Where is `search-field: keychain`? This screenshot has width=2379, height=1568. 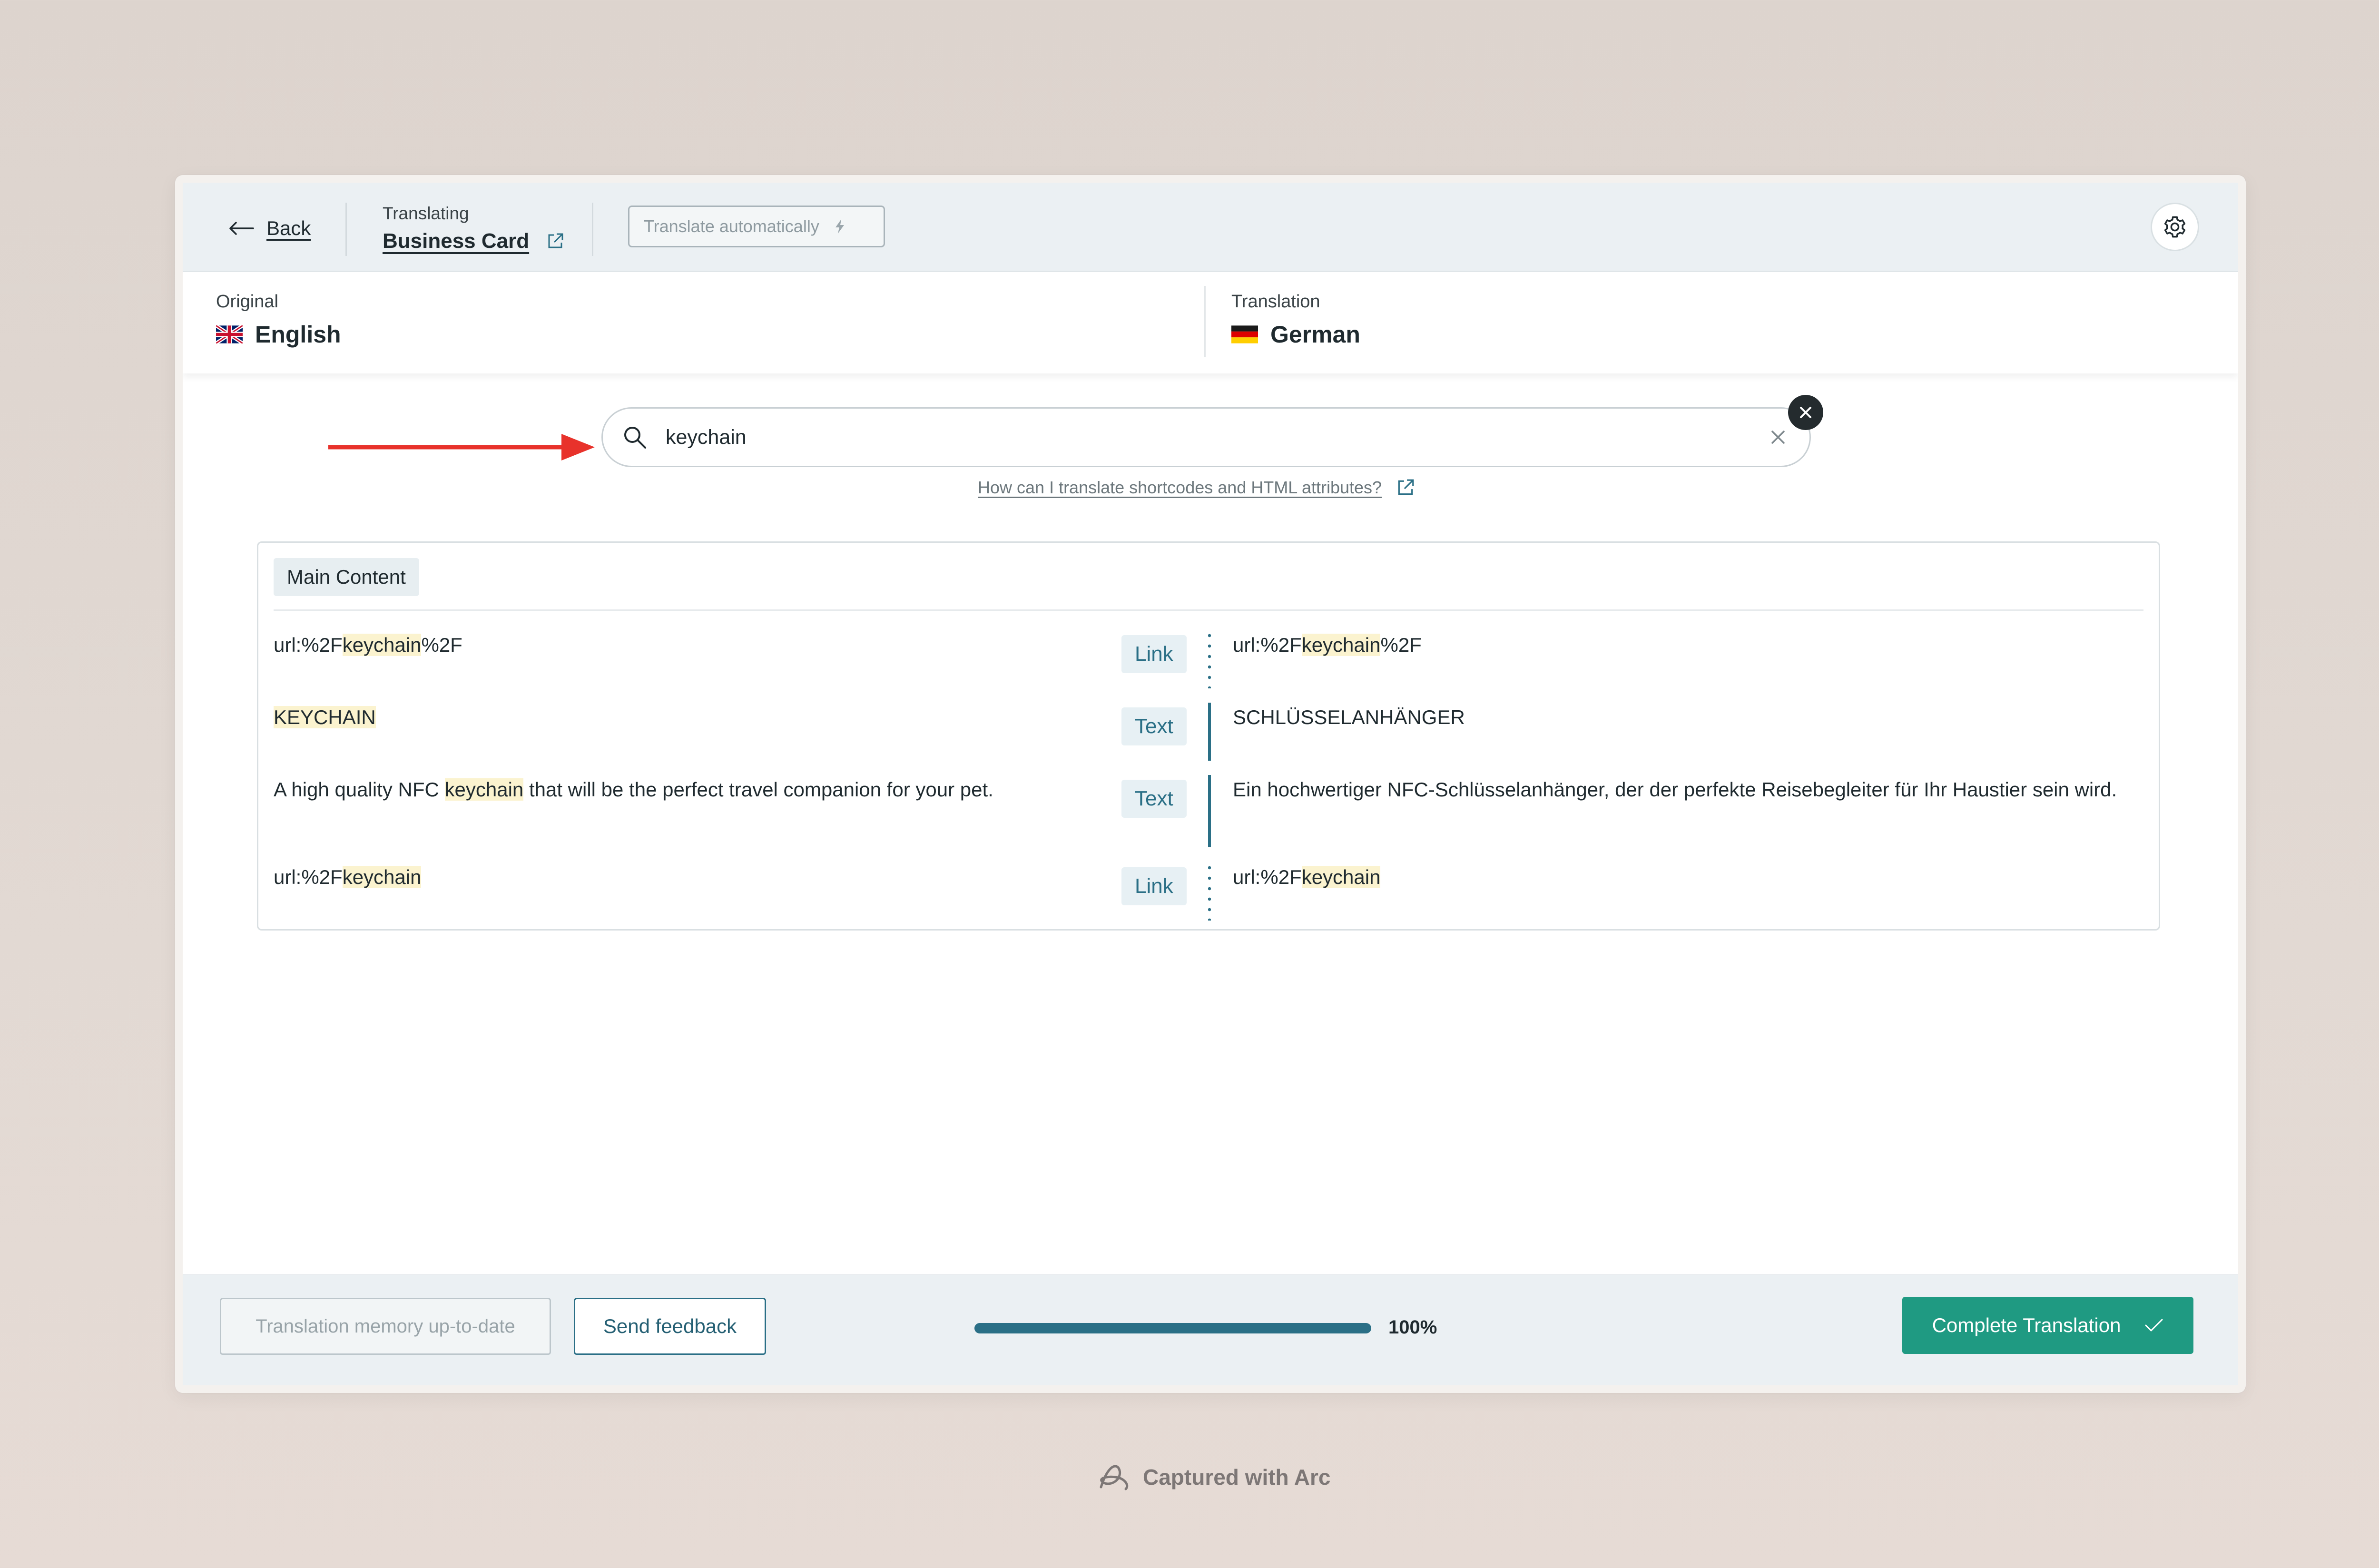
search-field: keychain is located at coordinates (1206, 437).